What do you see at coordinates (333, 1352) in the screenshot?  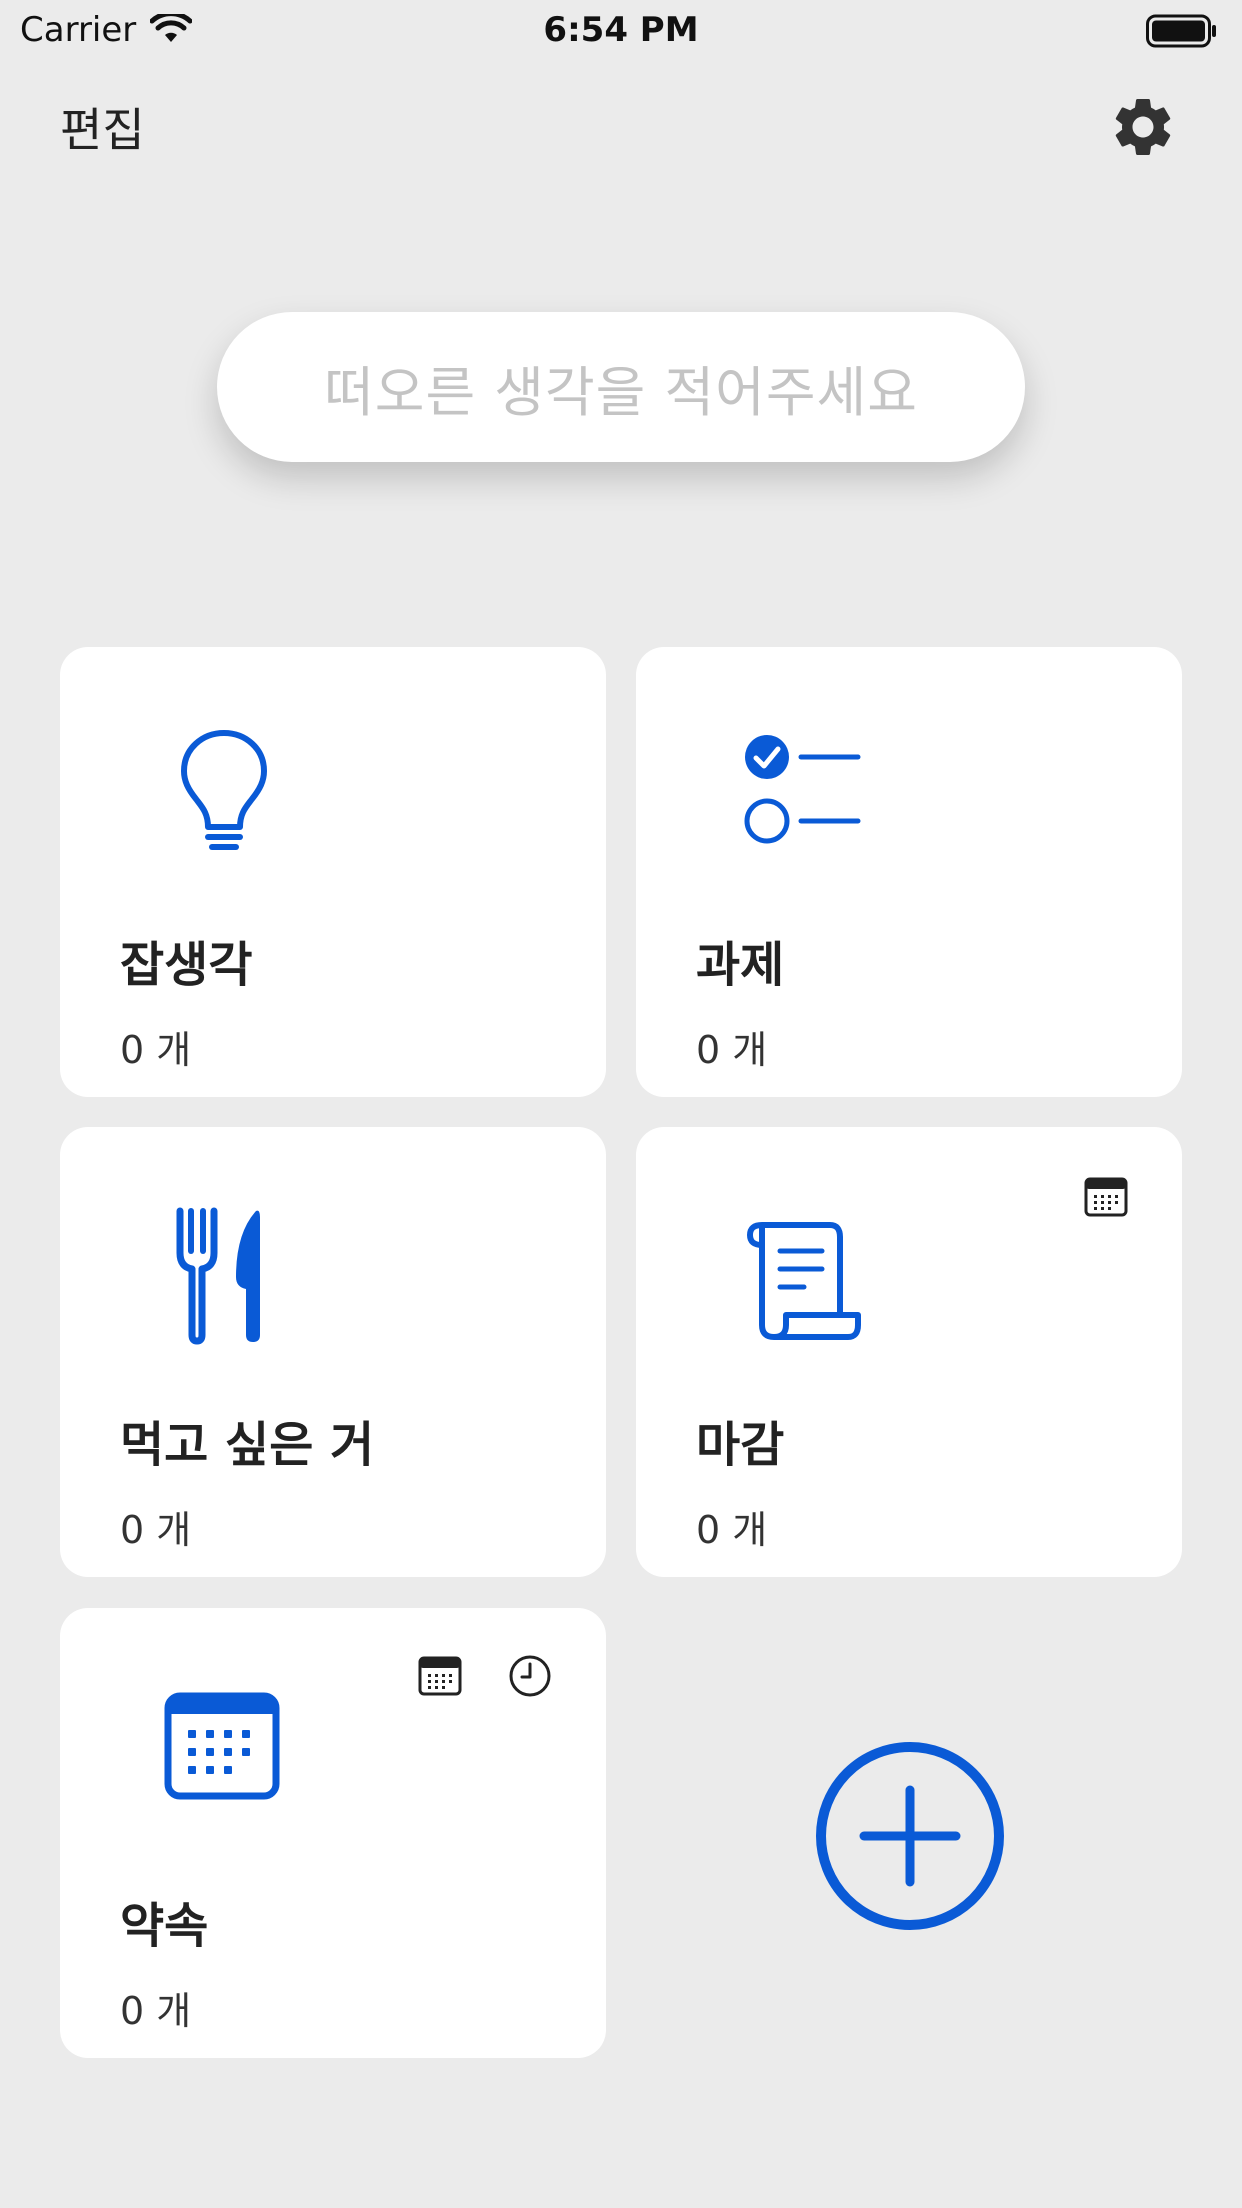 I see `category-card-food: 먹고 싶은 거 0 개` at bounding box center [333, 1352].